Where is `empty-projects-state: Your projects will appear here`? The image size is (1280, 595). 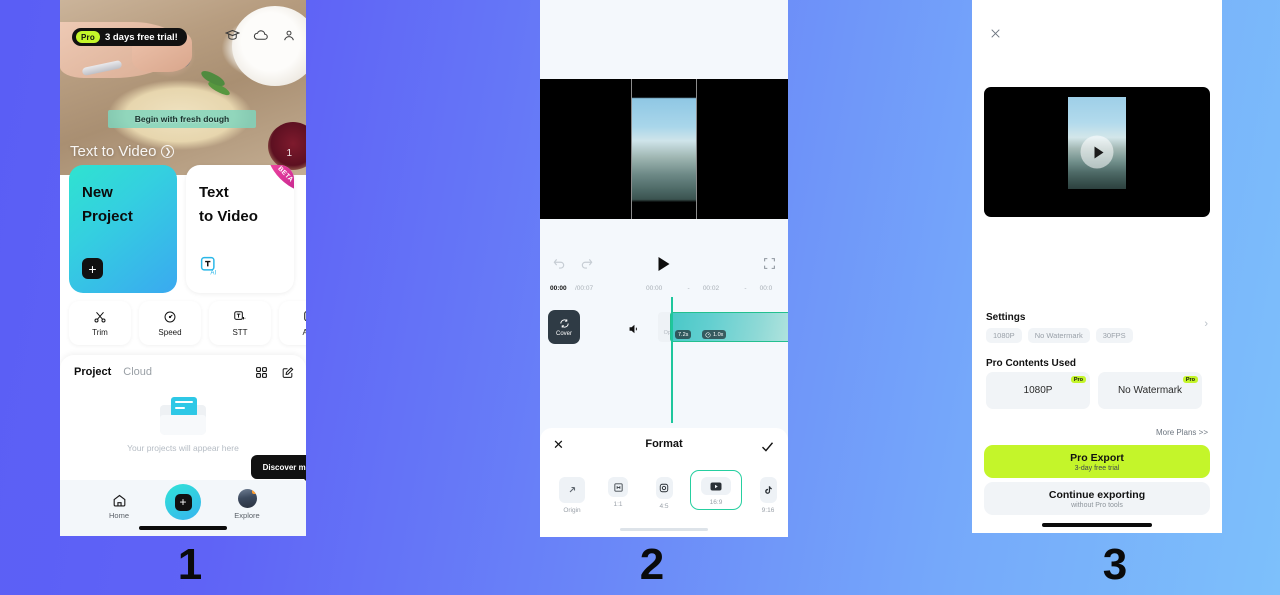 empty-projects-state: Your projects will appear here is located at coordinates (183, 425).